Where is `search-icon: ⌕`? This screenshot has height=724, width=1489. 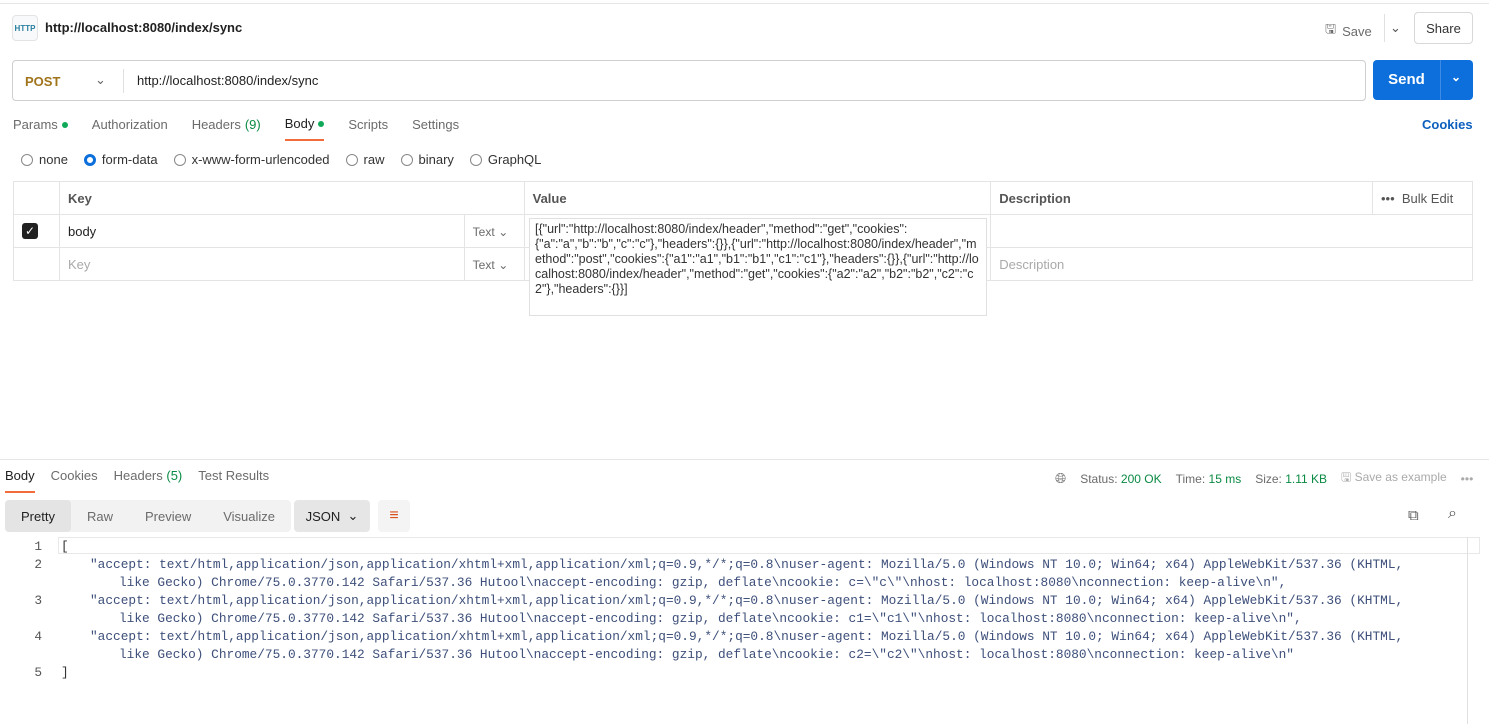 search-icon: ⌕ is located at coordinates (1452, 514).